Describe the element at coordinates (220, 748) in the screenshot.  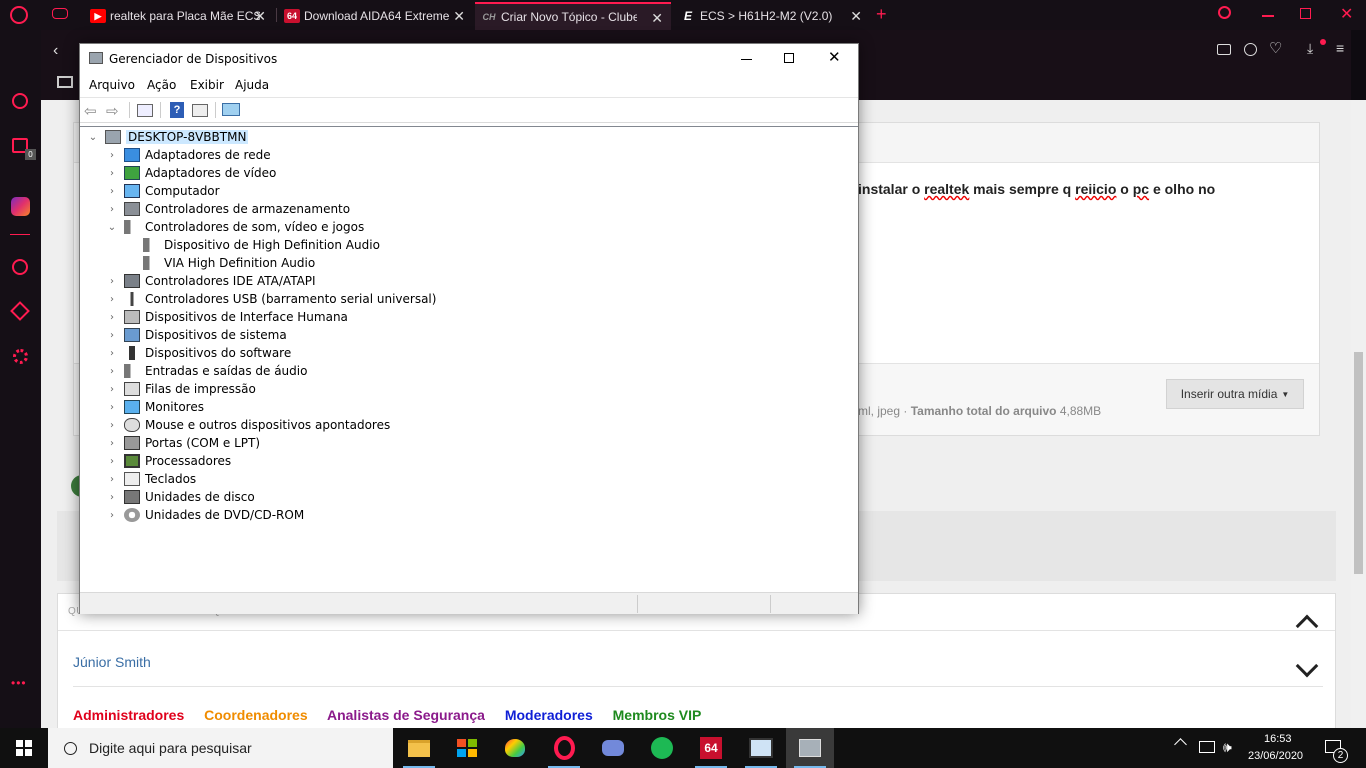
I see `taskbar-search-box: Digite aqui para pesquisar` at that location.